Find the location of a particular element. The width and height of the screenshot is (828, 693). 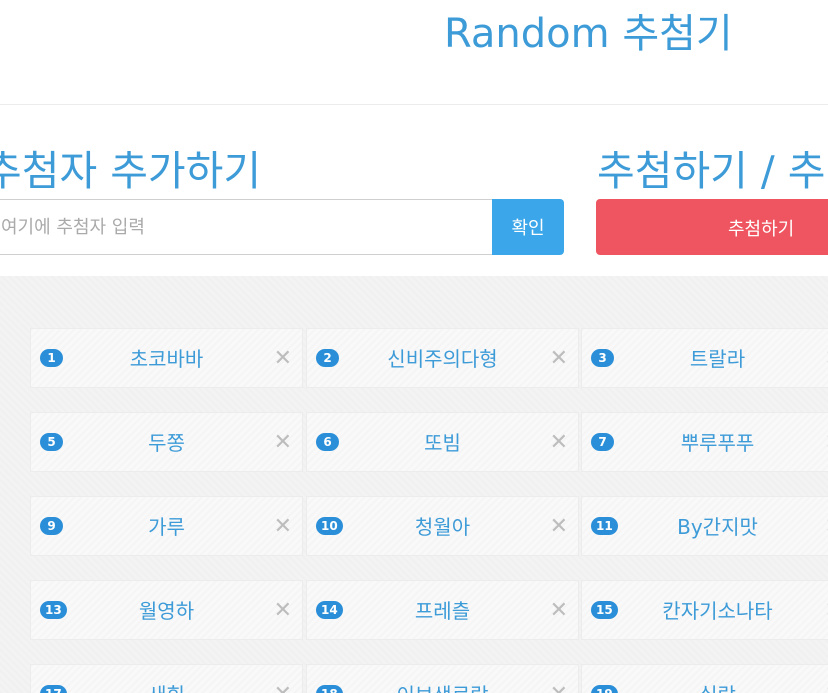

participant-name: 새힘 is located at coordinates (166, 688).